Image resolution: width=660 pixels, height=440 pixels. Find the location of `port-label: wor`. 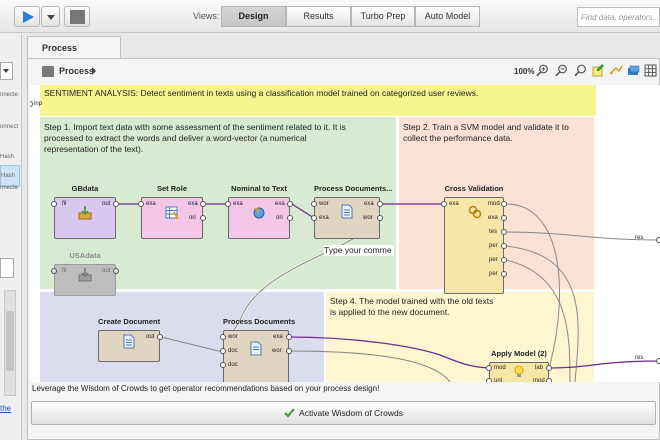

port-label: wor is located at coordinates (368, 218).